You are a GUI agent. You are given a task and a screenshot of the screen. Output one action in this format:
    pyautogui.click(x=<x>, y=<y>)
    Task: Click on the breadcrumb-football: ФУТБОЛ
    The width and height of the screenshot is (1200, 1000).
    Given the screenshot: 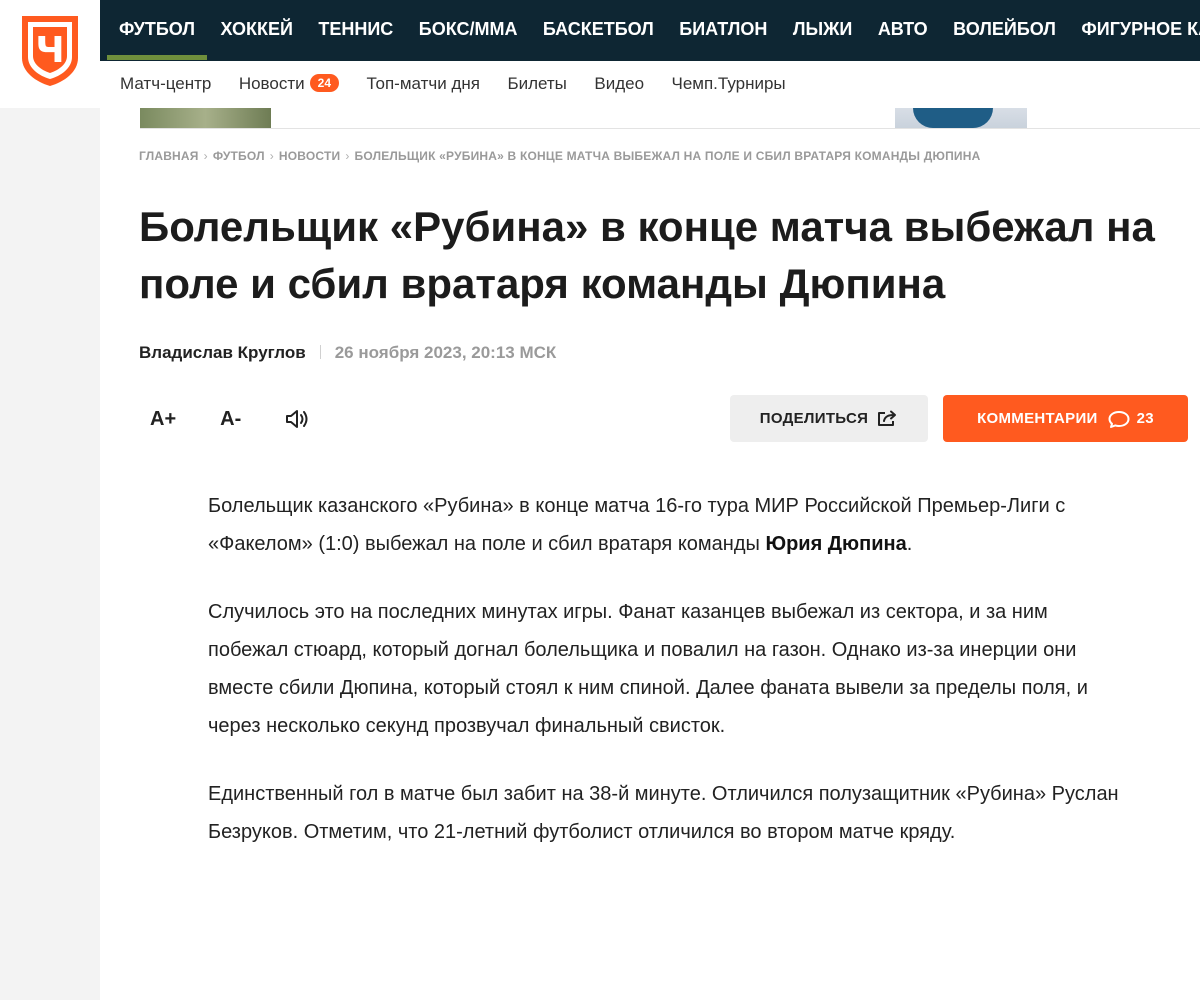 What is the action you would take?
    pyautogui.click(x=239, y=156)
    